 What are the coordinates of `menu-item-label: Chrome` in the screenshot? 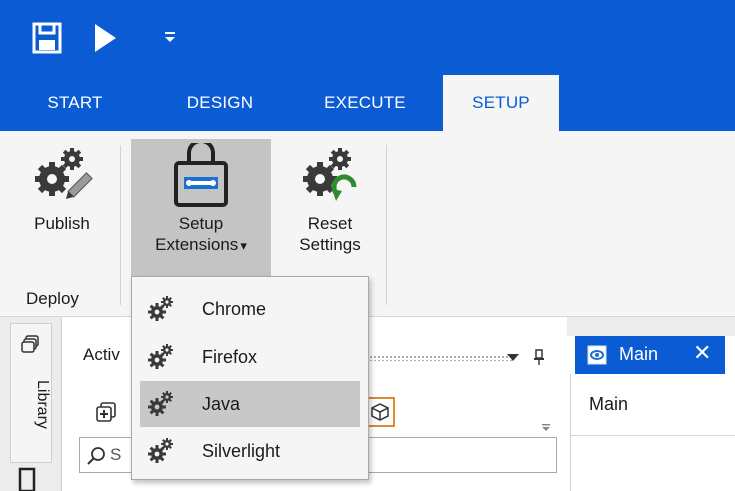 It's located at (234, 308).